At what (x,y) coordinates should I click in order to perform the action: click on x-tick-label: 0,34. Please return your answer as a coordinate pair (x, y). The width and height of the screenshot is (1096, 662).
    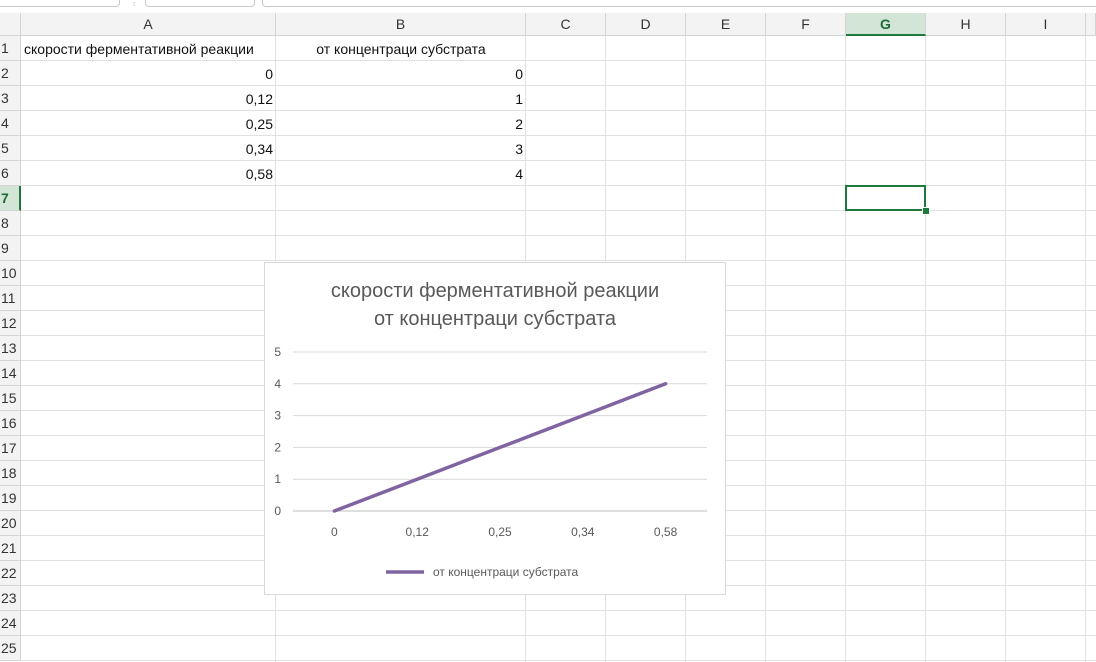
    Looking at the image, I should click on (583, 532).